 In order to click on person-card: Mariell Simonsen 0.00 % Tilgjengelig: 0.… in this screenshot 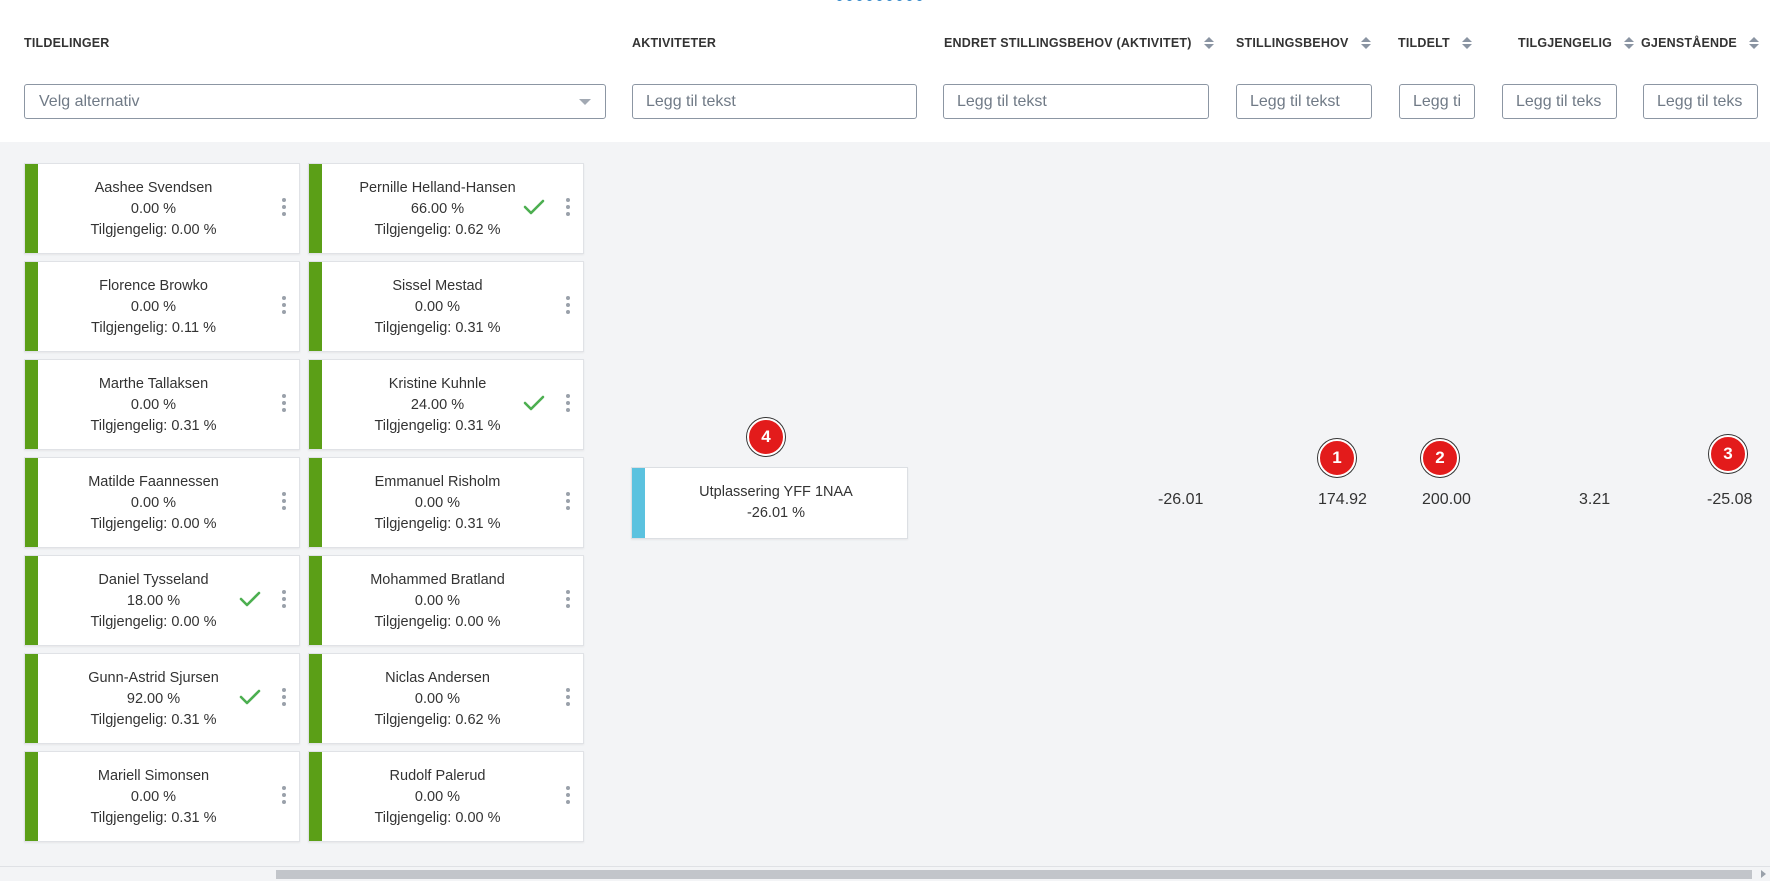, I will do `click(162, 796)`.